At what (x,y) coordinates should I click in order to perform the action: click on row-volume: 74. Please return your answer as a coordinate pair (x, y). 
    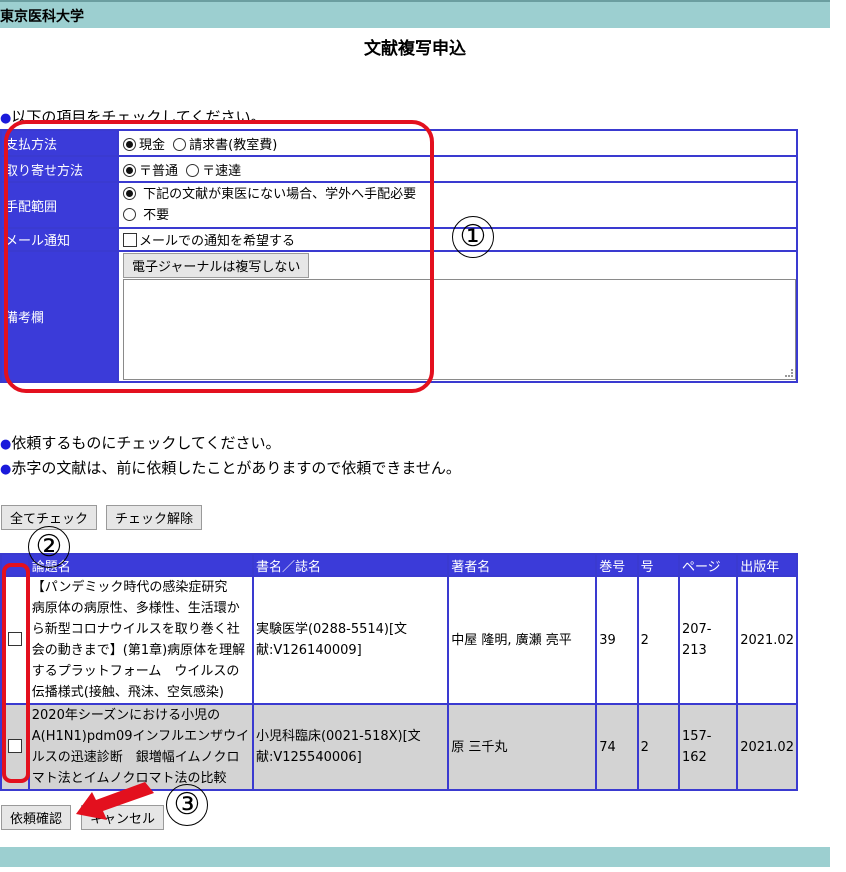
    Looking at the image, I should click on (617, 747).